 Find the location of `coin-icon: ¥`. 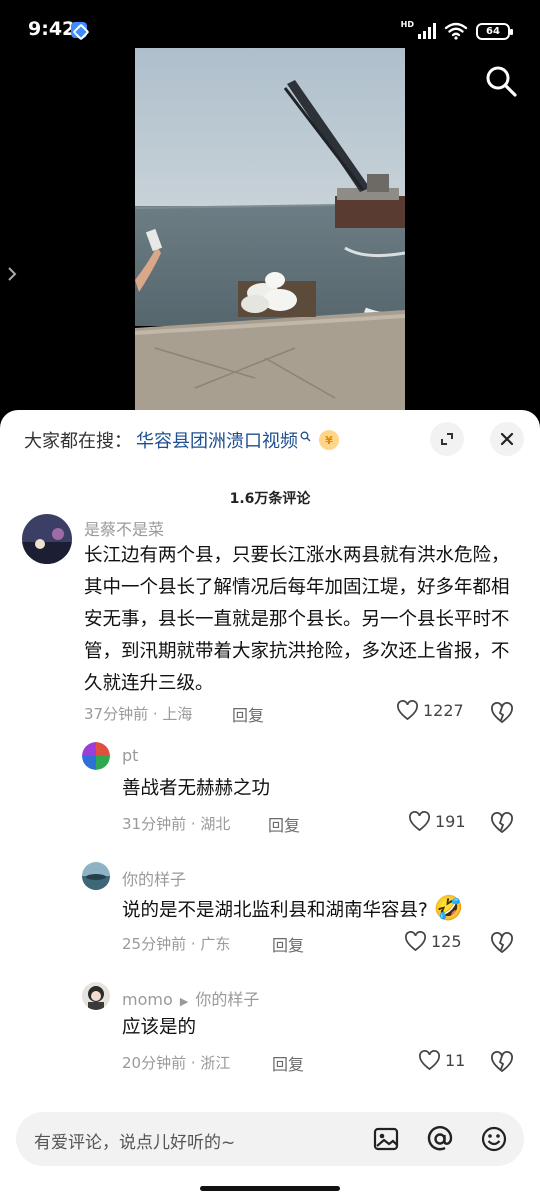

coin-icon: ¥ is located at coordinates (329, 440).